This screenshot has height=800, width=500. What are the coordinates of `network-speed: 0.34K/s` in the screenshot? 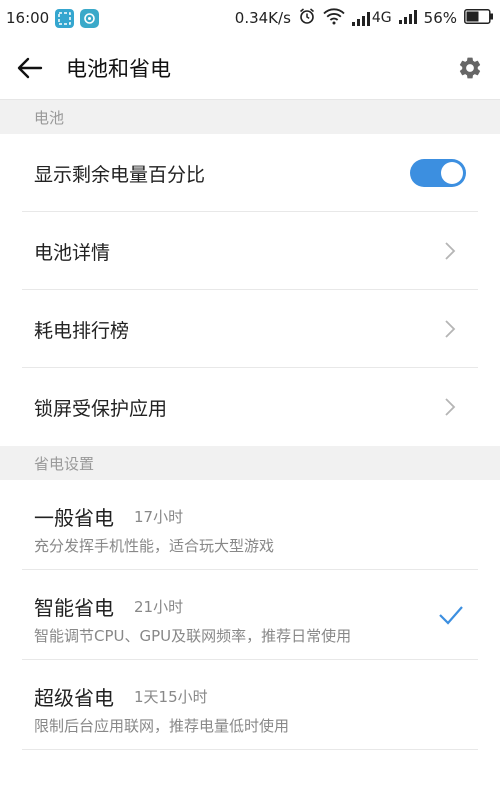 It's located at (262, 18).